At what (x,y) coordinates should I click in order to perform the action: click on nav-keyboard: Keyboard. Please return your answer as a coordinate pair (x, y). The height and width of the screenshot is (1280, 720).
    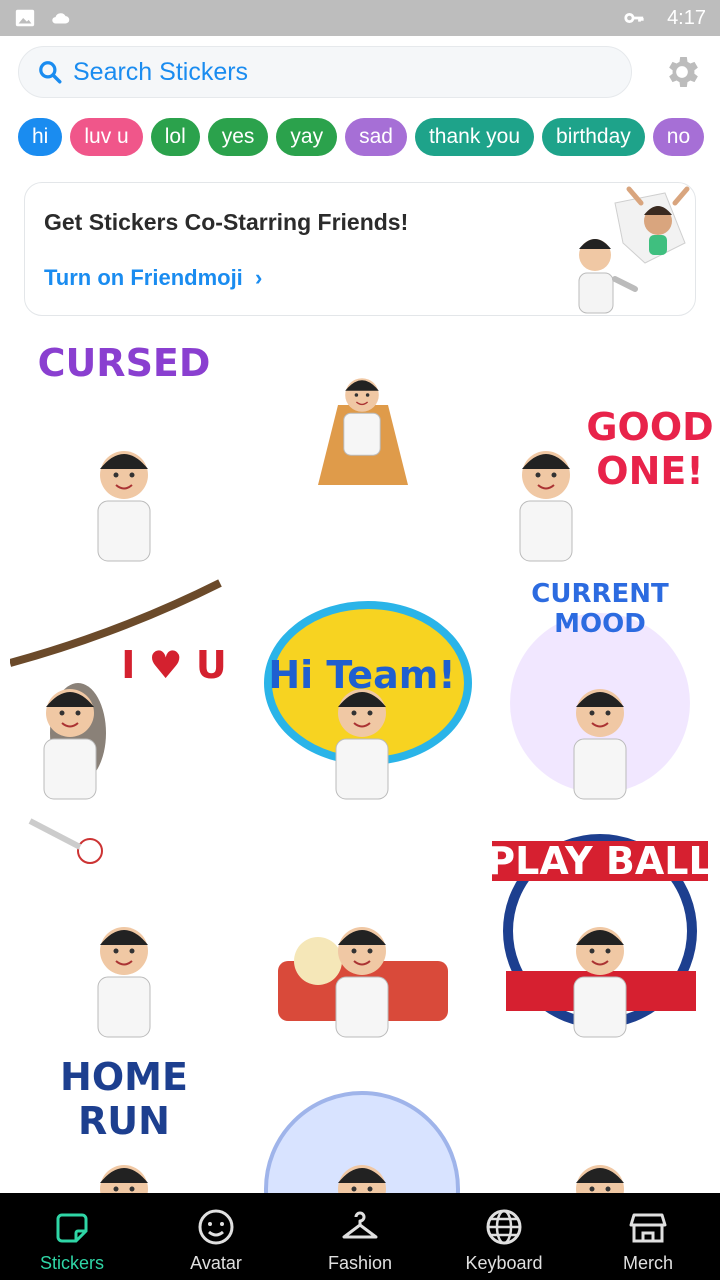
    Looking at the image, I should click on (504, 1236).